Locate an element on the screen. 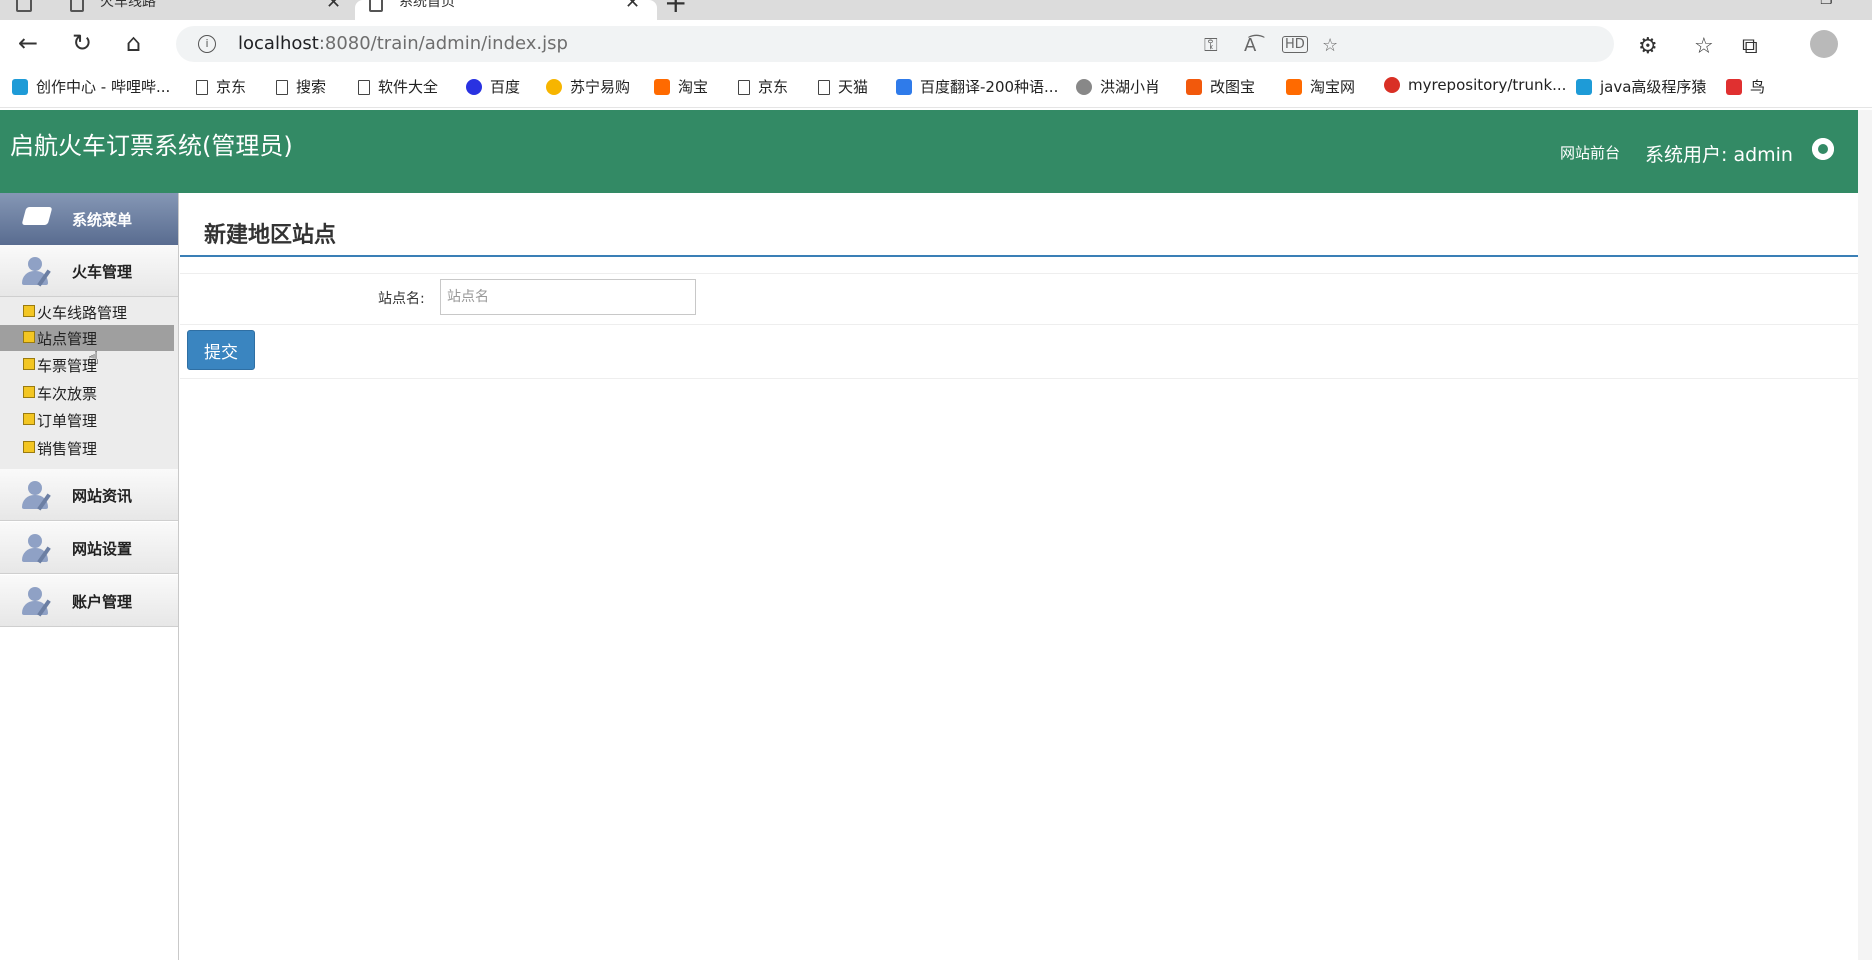 This screenshot has width=1872, height=960. sidebar-item-ticket: 车票管理 is located at coordinates (87, 365).